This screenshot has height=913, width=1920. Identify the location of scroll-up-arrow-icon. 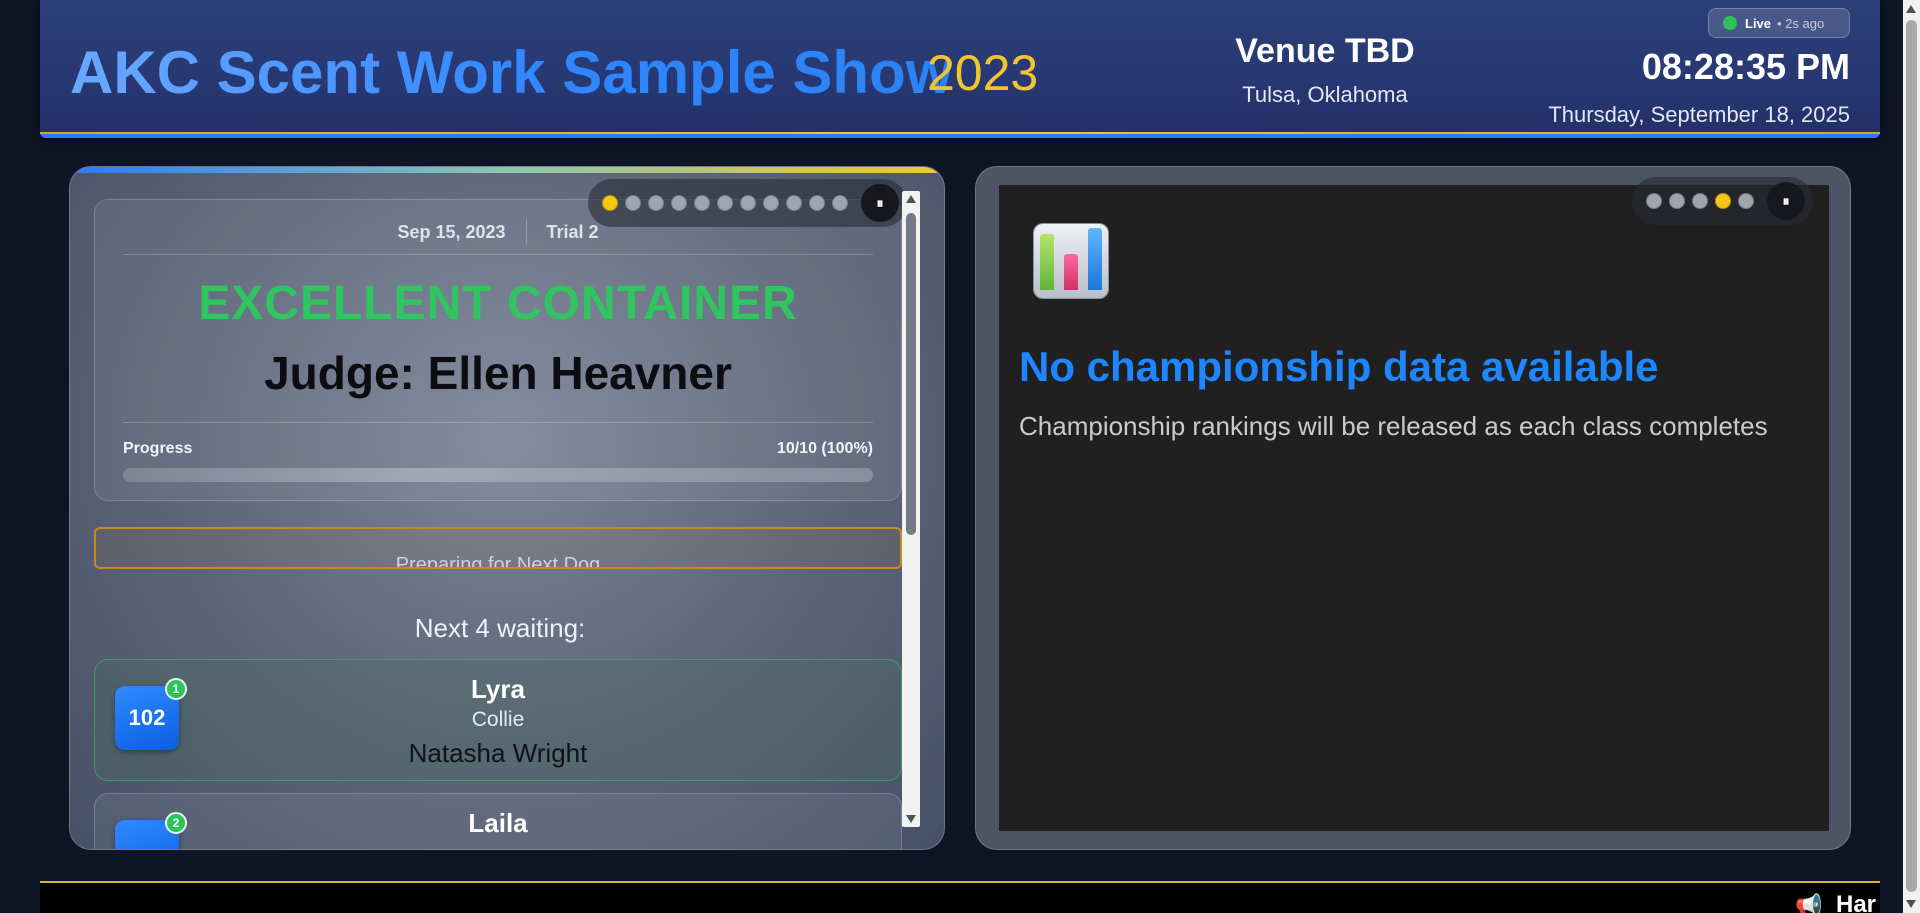
(911, 199).